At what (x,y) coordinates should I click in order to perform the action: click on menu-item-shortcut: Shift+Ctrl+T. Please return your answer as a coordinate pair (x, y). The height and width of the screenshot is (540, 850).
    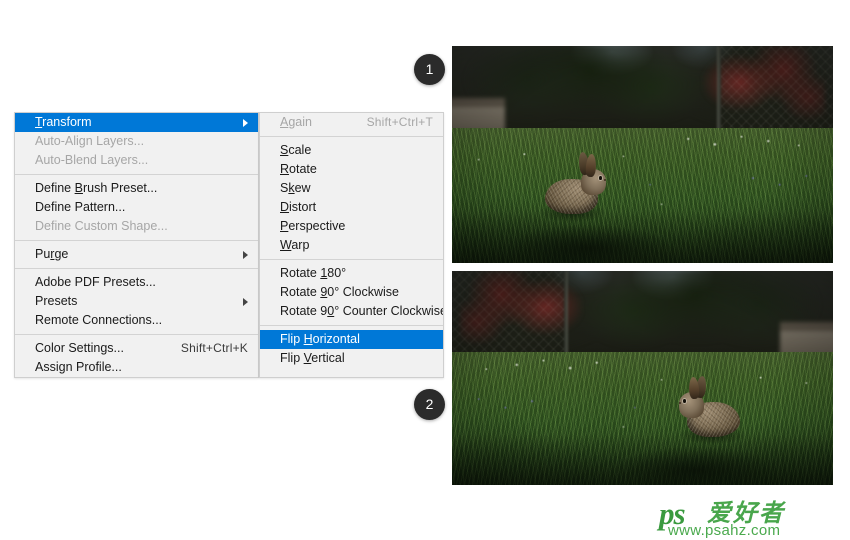
    Looking at the image, I should click on (399, 122).